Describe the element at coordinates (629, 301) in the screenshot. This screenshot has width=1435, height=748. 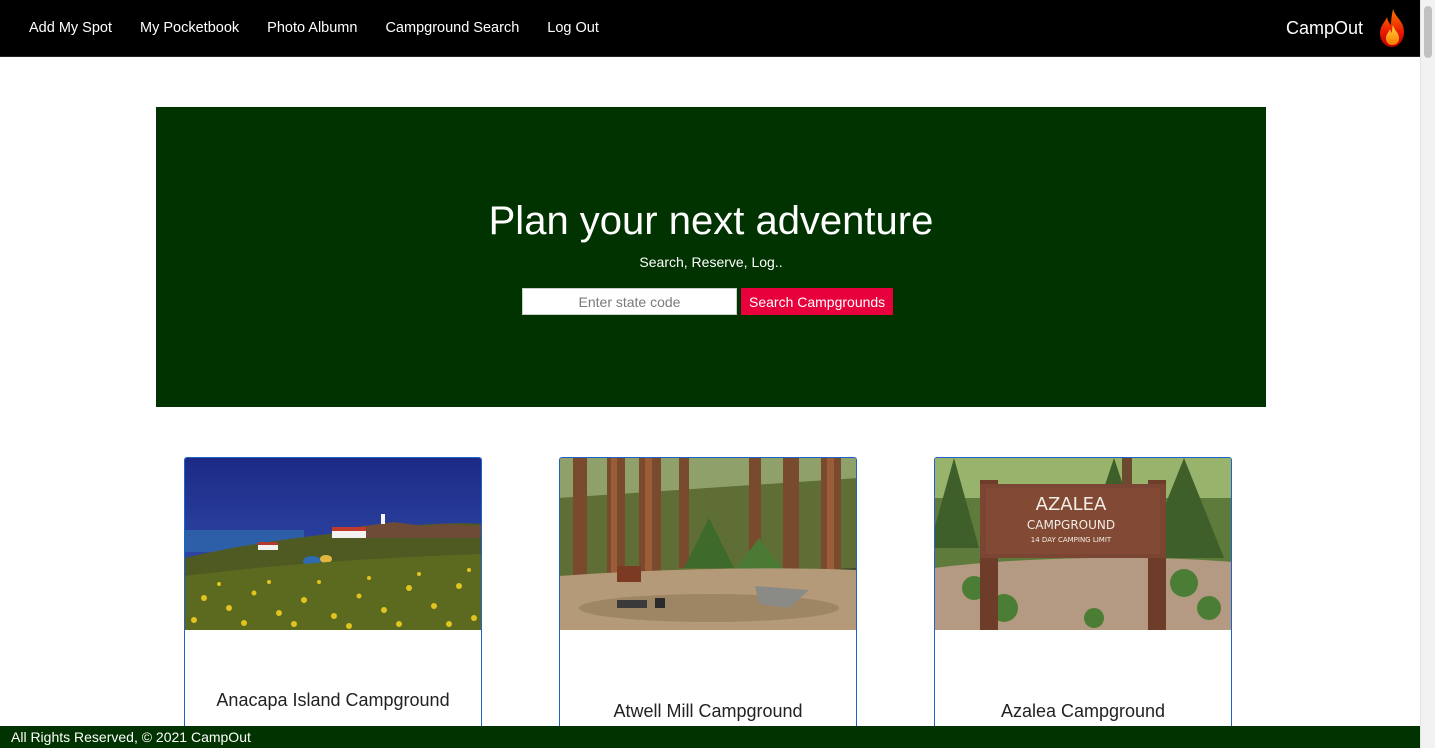
I see `state-code-input` at that location.